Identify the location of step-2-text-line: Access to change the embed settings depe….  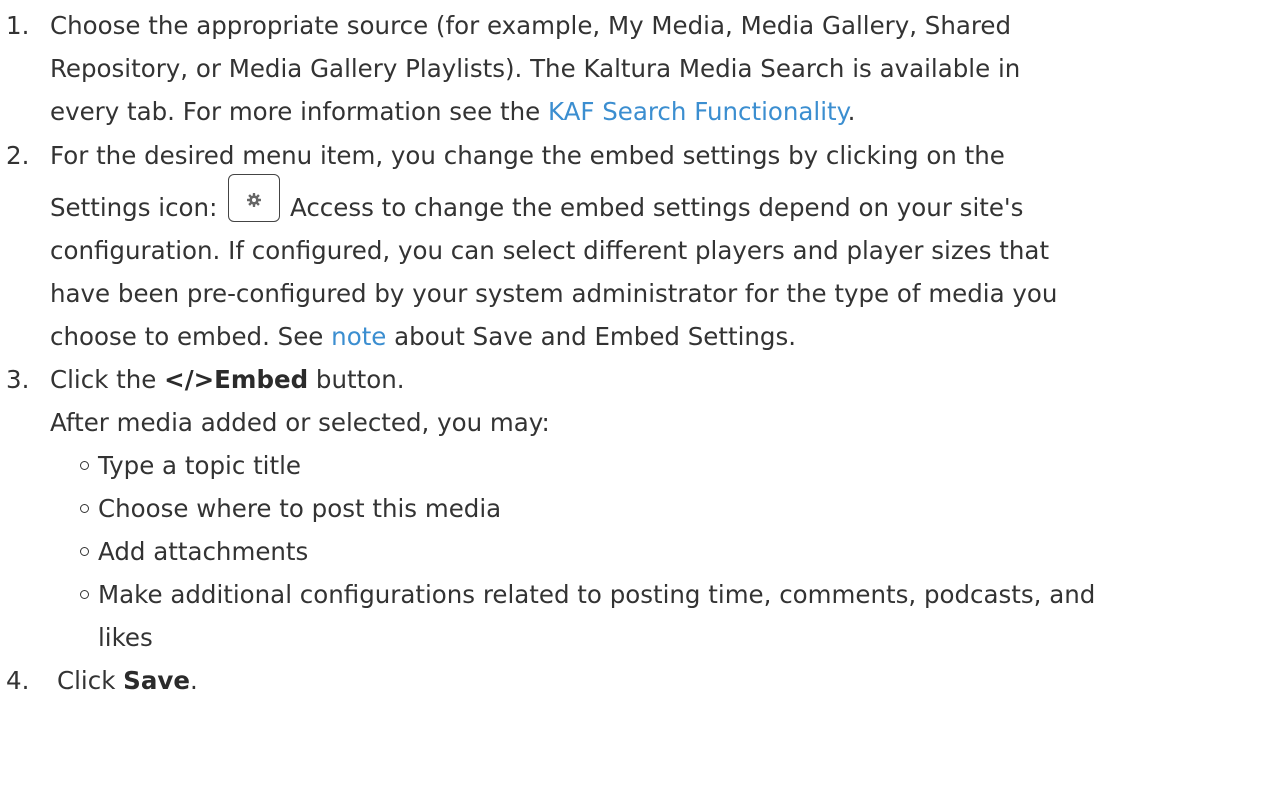
(657, 207).